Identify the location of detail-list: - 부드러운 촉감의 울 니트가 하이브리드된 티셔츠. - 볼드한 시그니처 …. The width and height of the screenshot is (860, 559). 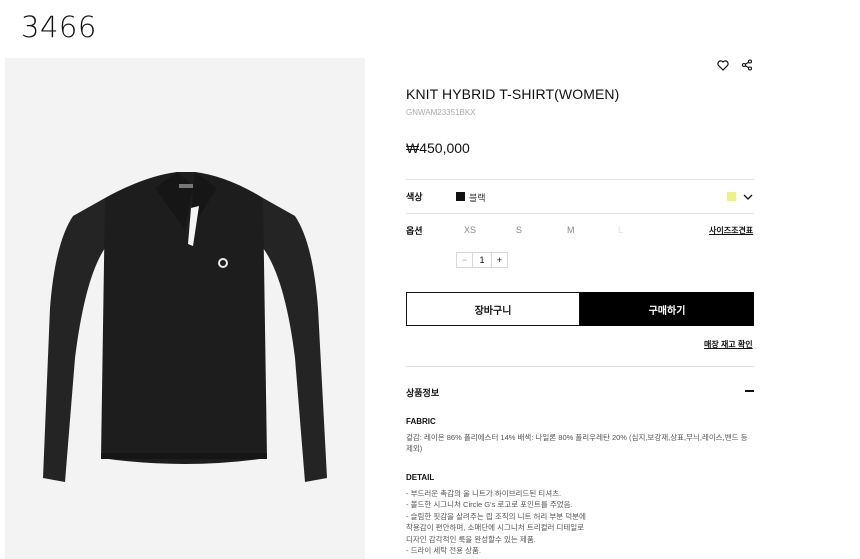
(580, 522).